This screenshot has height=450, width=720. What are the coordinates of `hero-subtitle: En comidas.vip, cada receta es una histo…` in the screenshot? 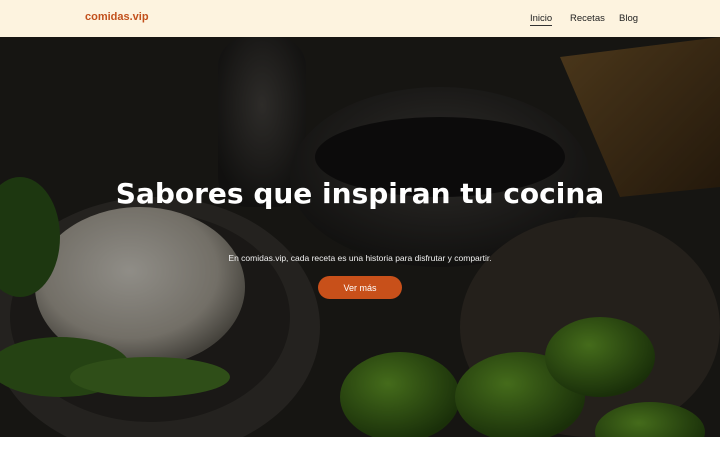 It's located at (360, 258).